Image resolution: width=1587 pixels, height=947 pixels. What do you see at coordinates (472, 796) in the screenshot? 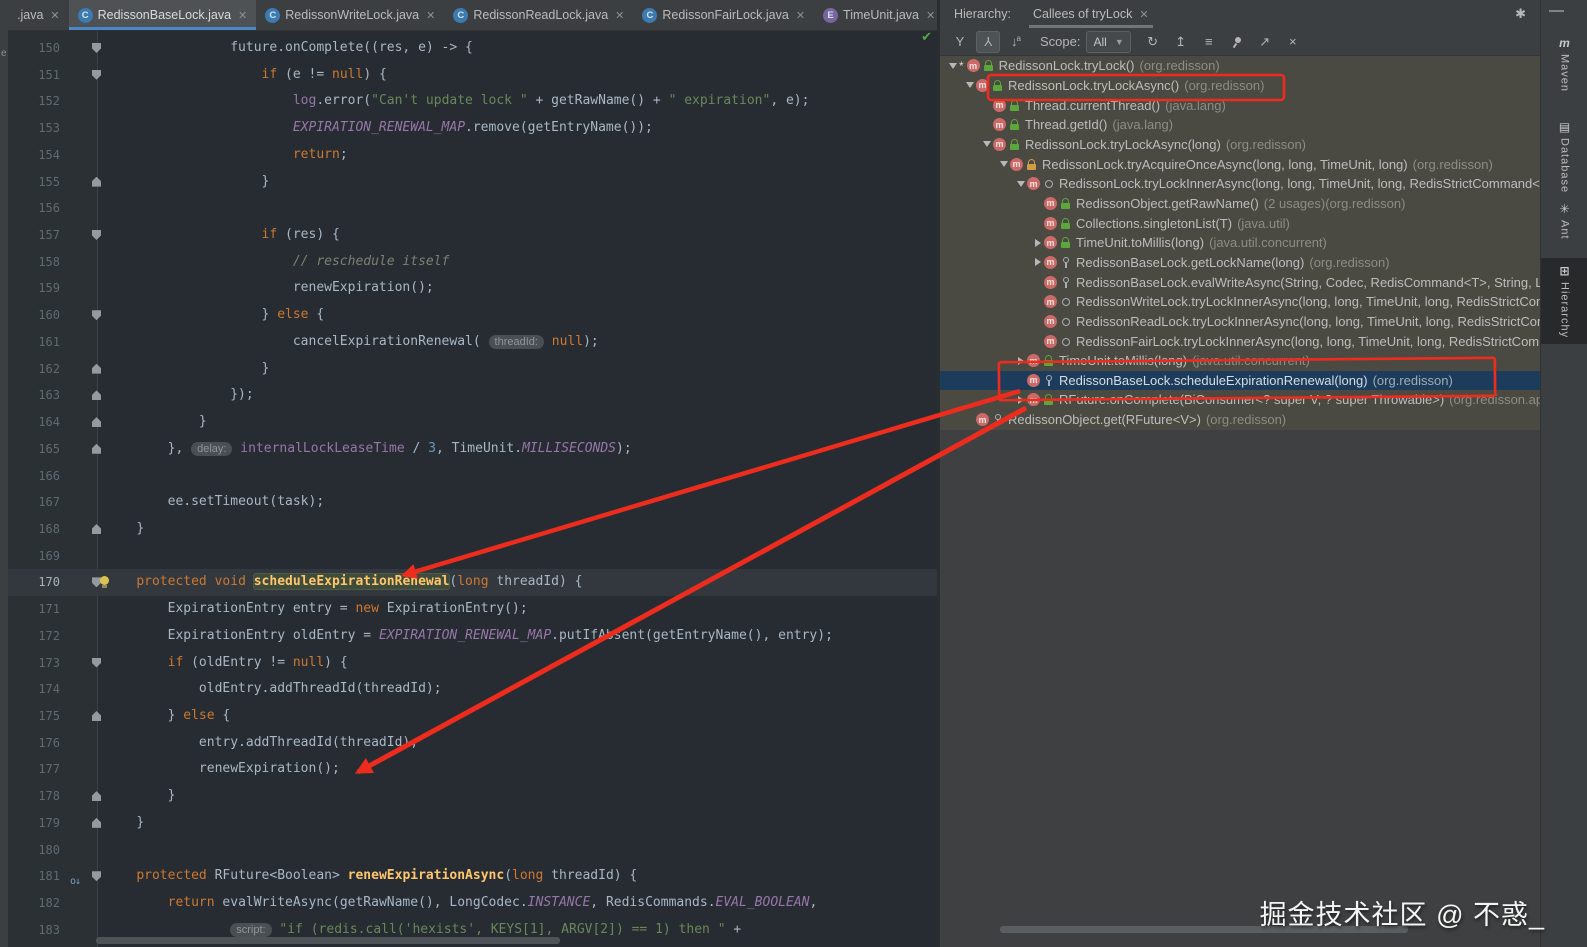
I see `code-line: 178 }` at bounding box center [472, 796].